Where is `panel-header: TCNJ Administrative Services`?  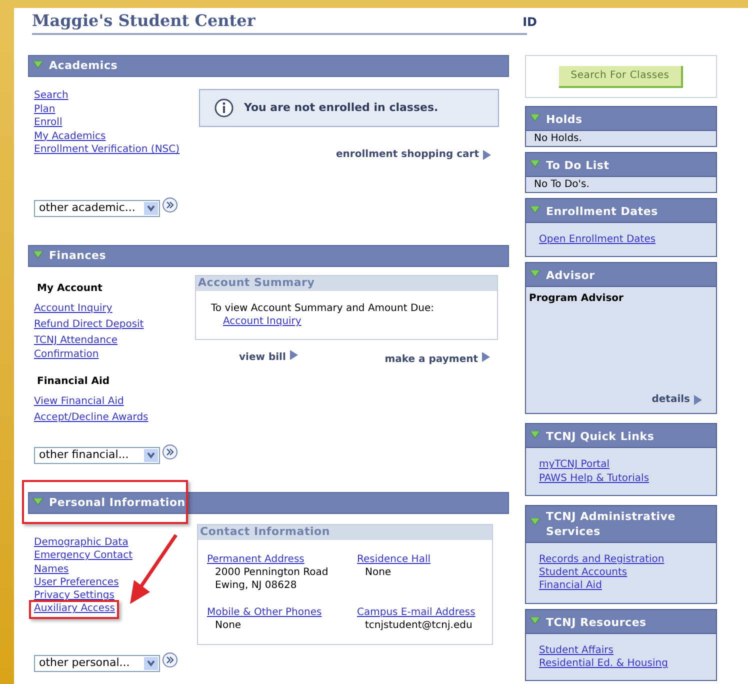
panel-header: TCNJ Administrative Services is located at coordinates (621, 524).